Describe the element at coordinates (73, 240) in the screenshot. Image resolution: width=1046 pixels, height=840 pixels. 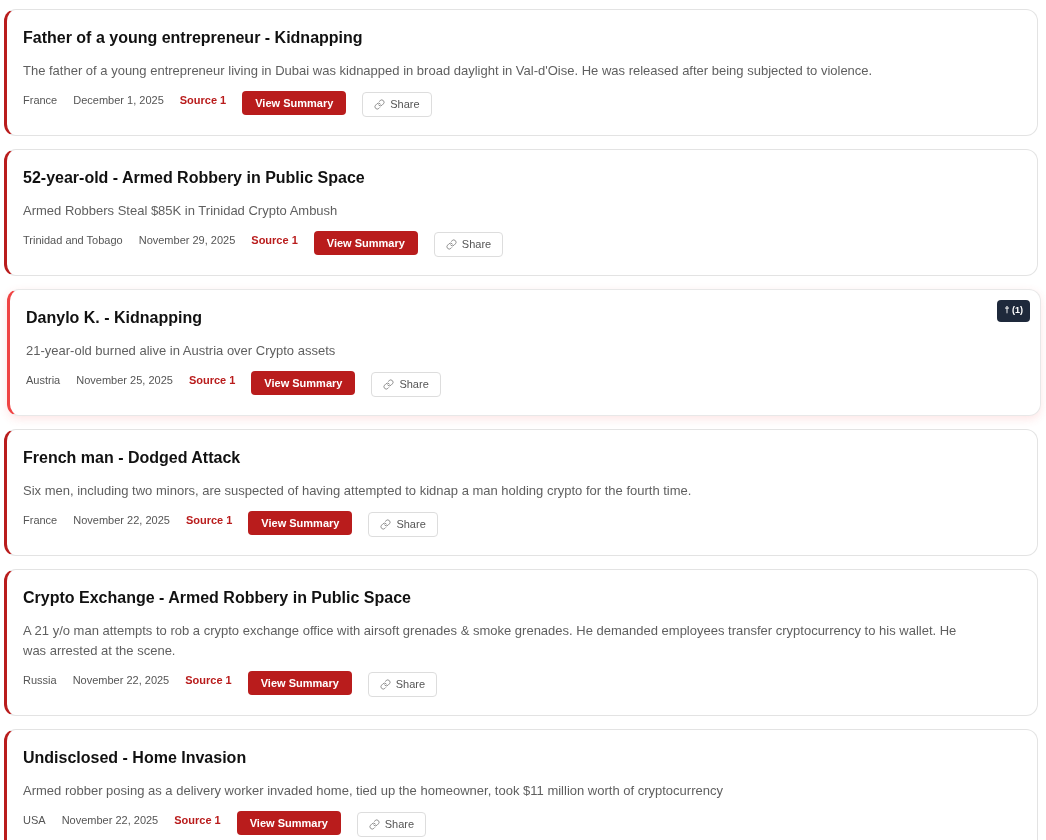
I see `country-label: Trinidad and Tobago` at that location.